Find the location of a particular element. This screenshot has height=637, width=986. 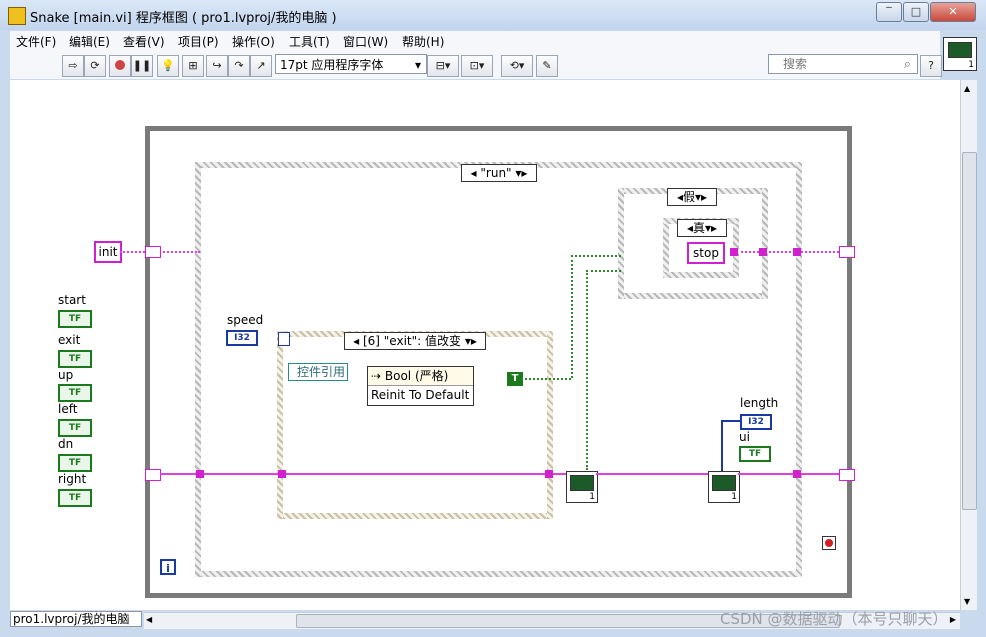

start-label: start is located at coordinates (72, 300).